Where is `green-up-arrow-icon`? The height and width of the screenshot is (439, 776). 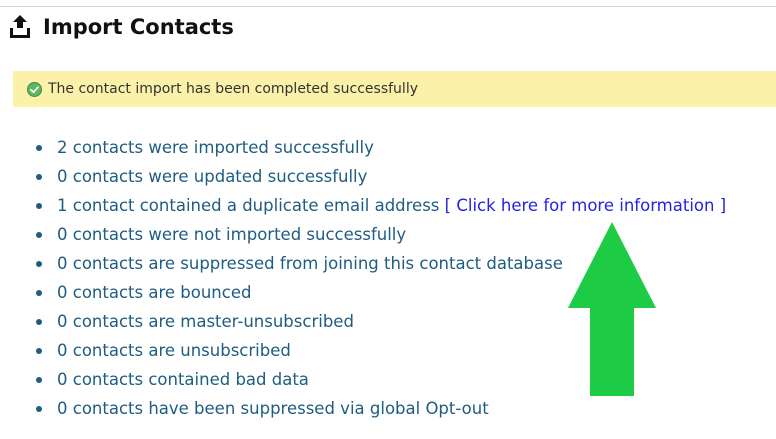 green-up-arrow-icon is located at coordinates (612, 309).